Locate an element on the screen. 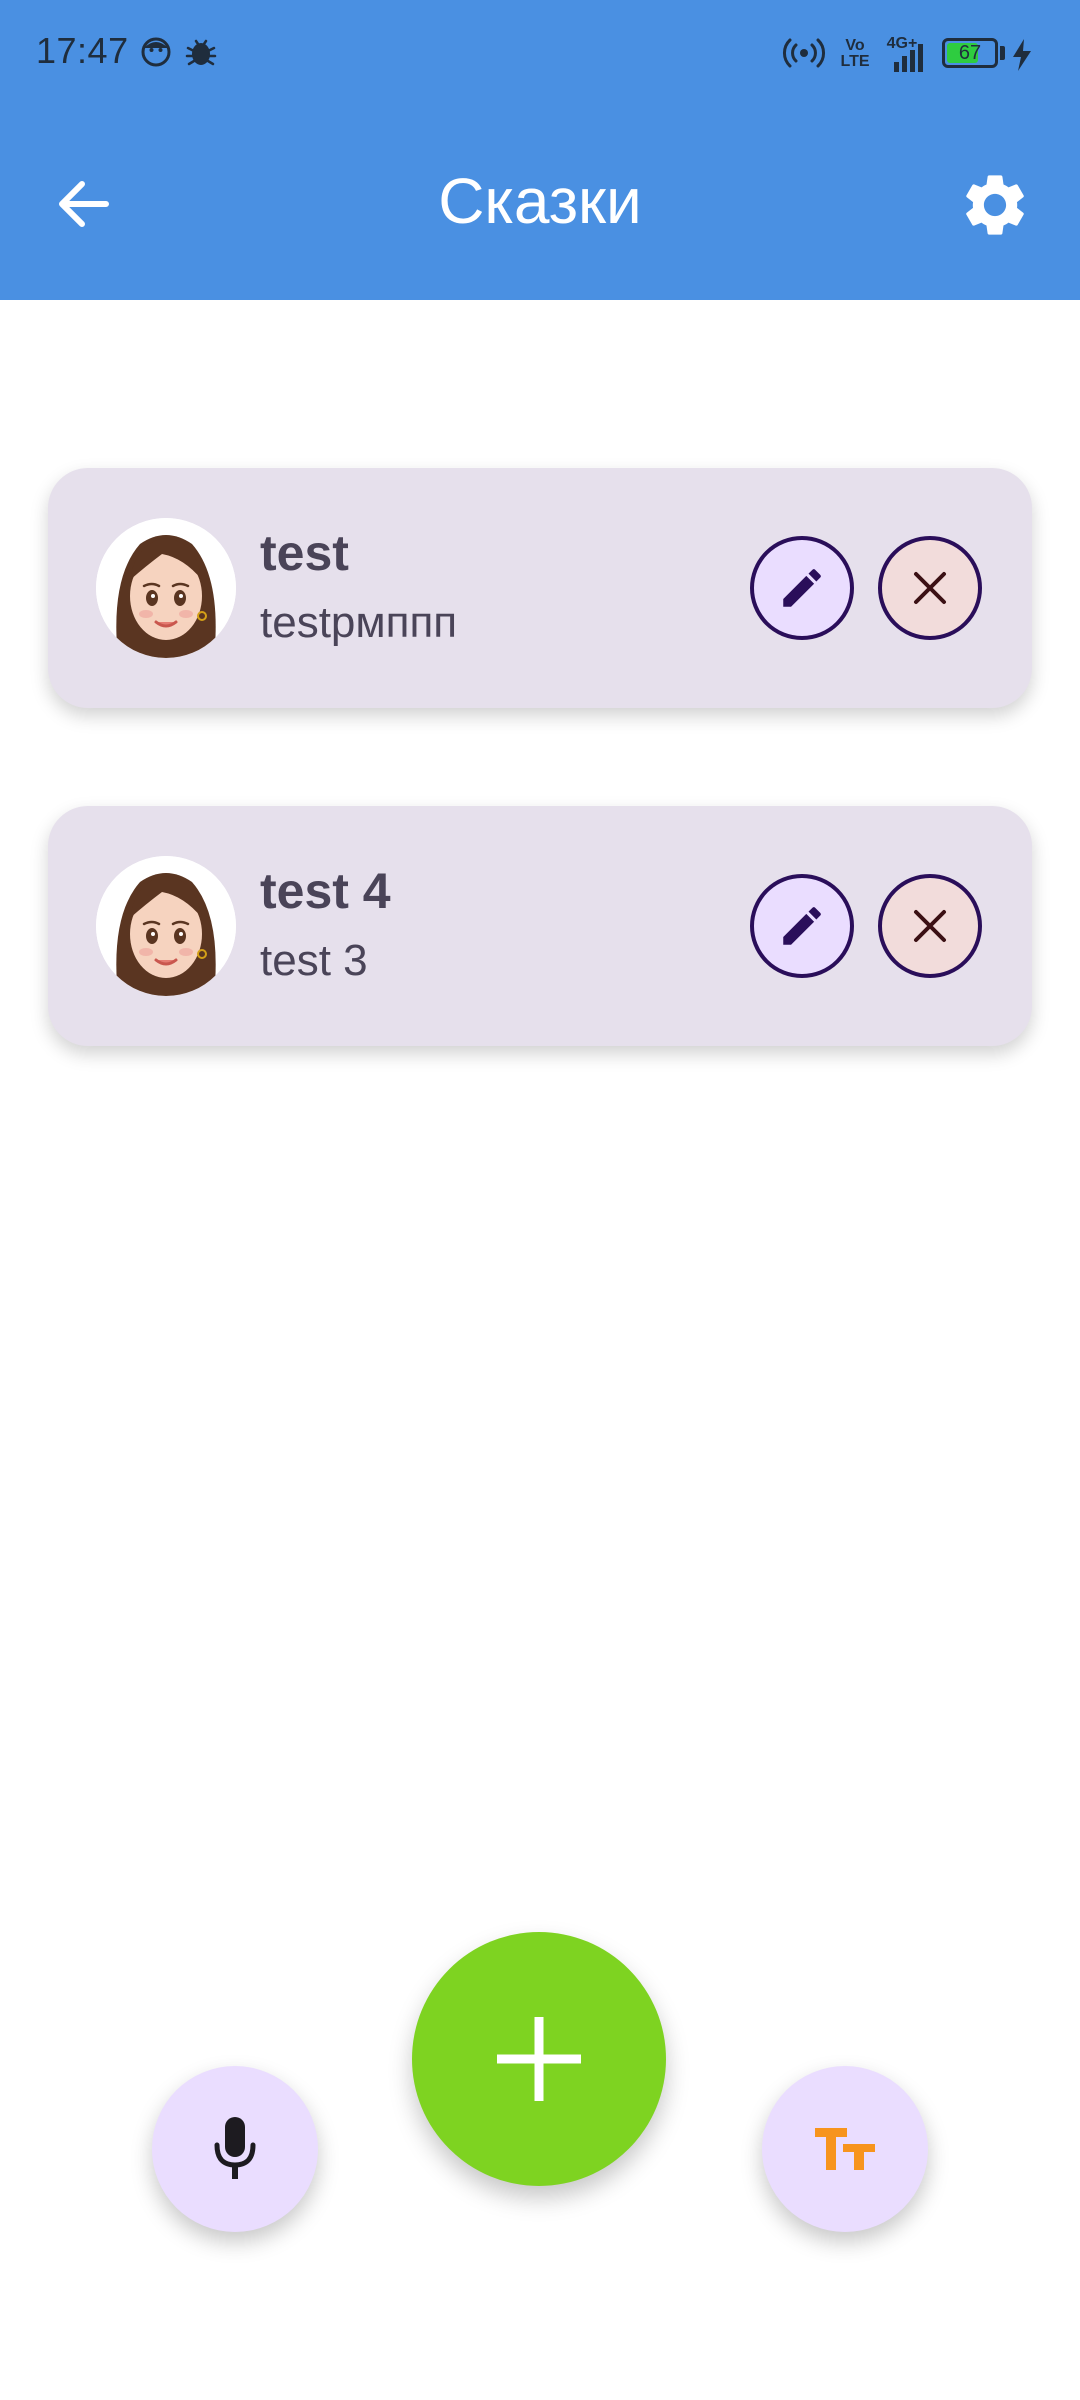  microphone-icon is located at coordinates (235, 2148).